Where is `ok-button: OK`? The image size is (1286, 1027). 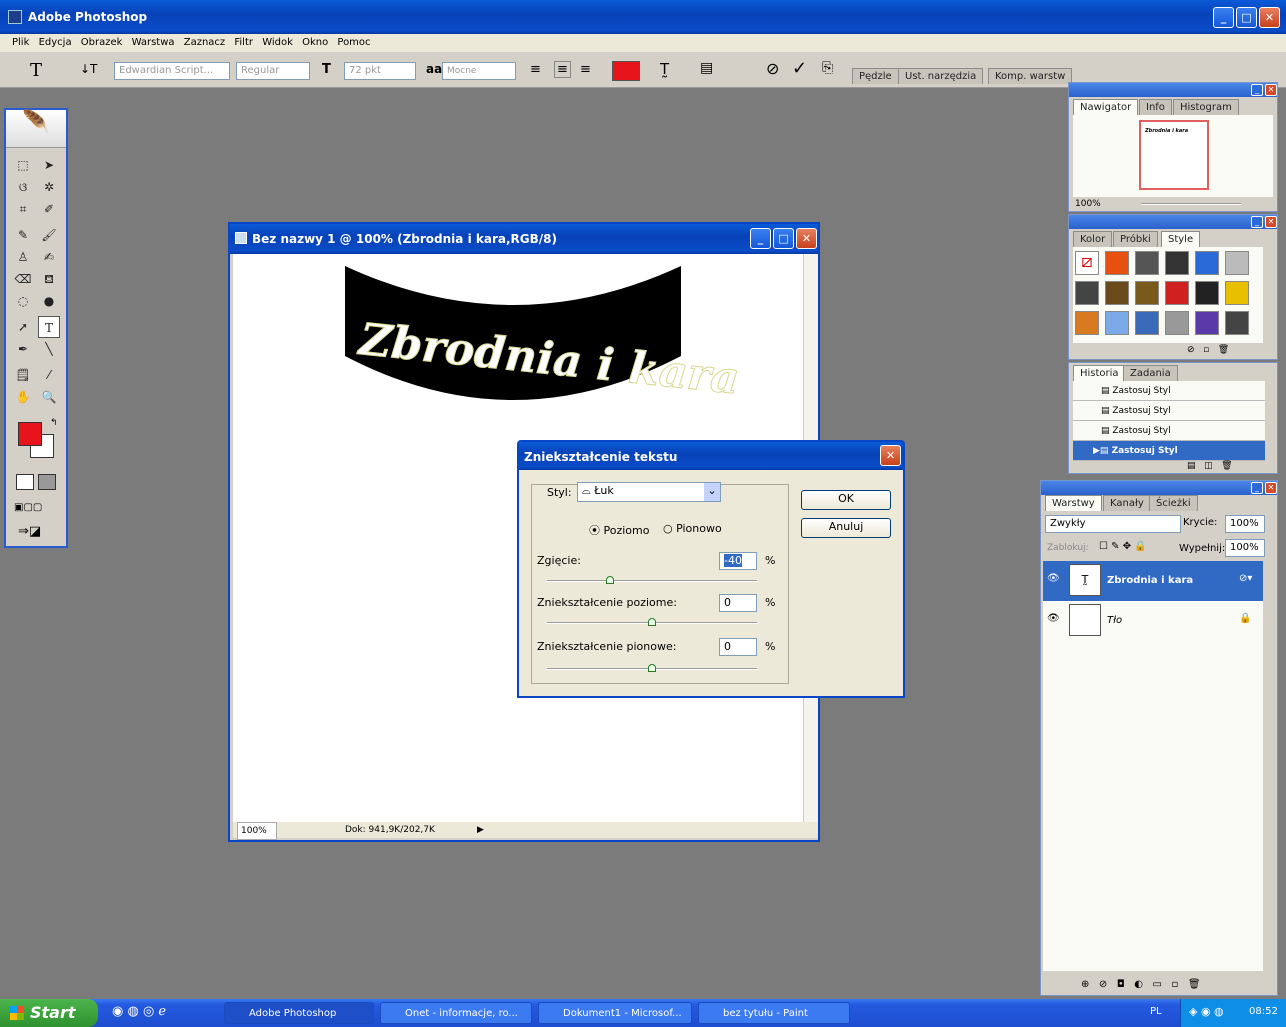 ok-button: OK is located at coordinates (846, 500).